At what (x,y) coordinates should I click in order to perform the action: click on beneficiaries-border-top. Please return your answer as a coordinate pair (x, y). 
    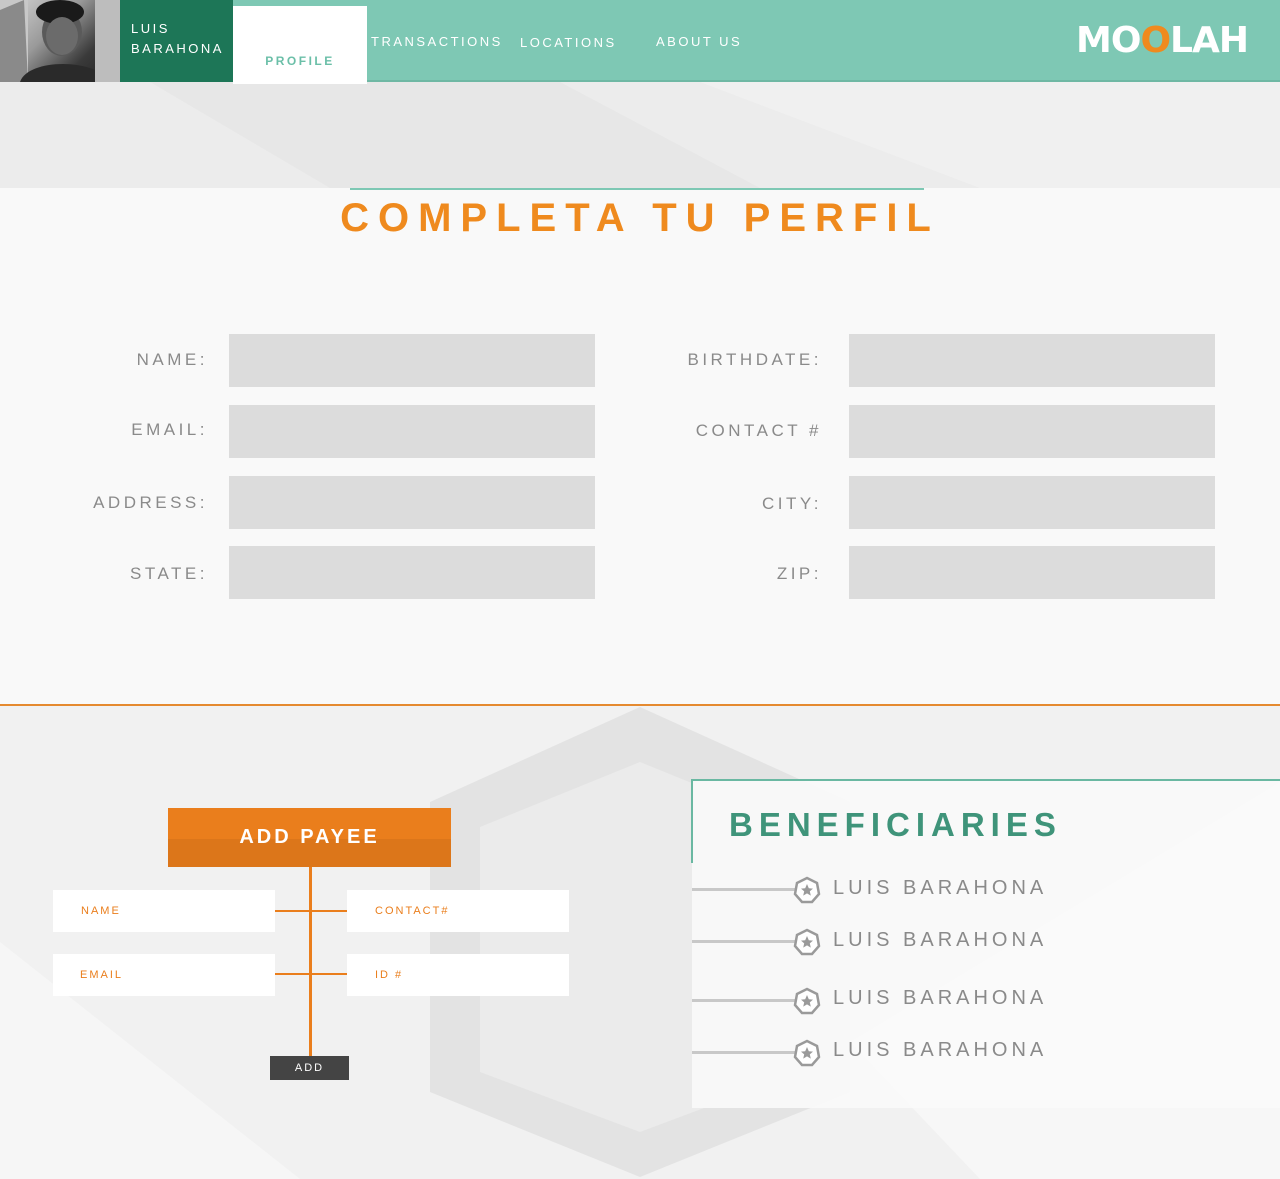
    Looking at the image, I should click on (986, 780).